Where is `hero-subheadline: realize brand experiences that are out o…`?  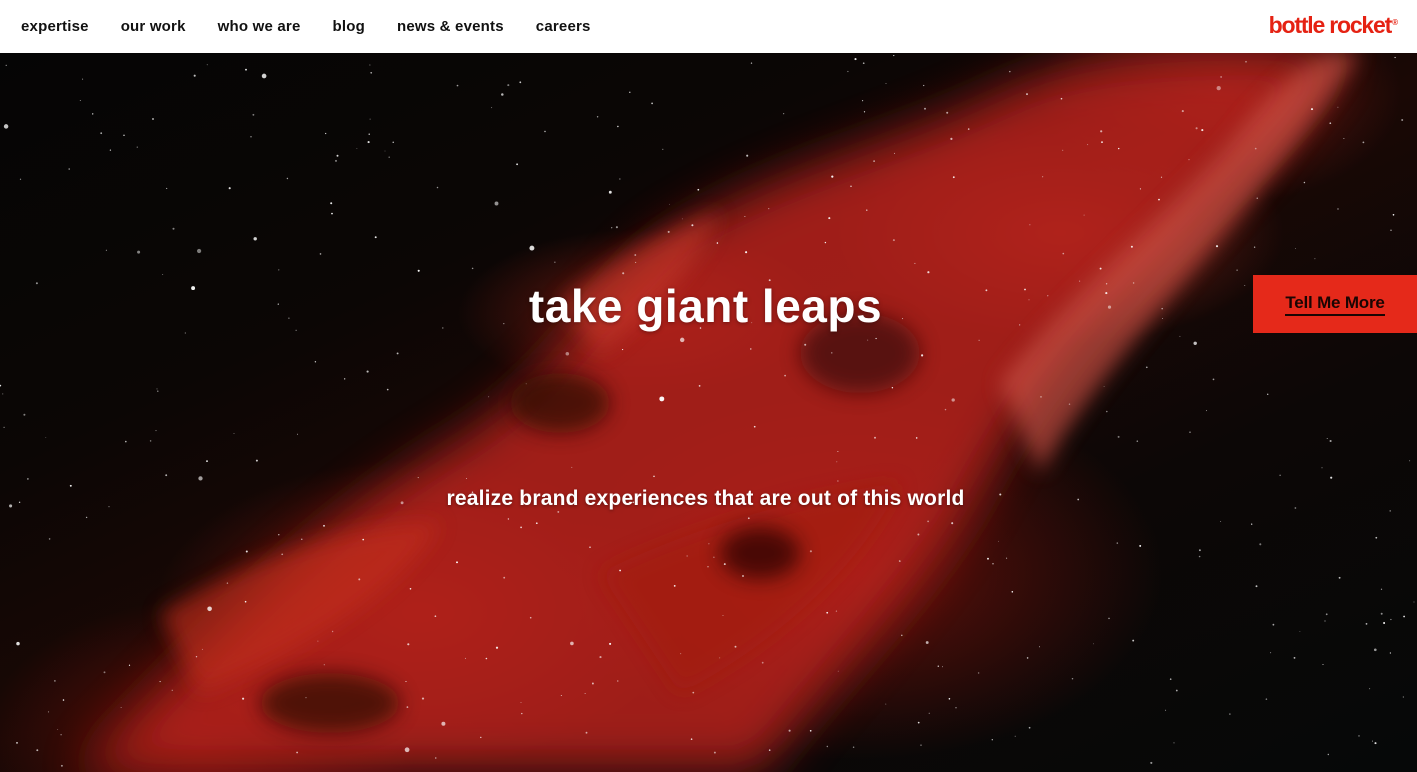
hero-subheadline: realize brand experiences that are out o… is located at coordinates (705, 498).